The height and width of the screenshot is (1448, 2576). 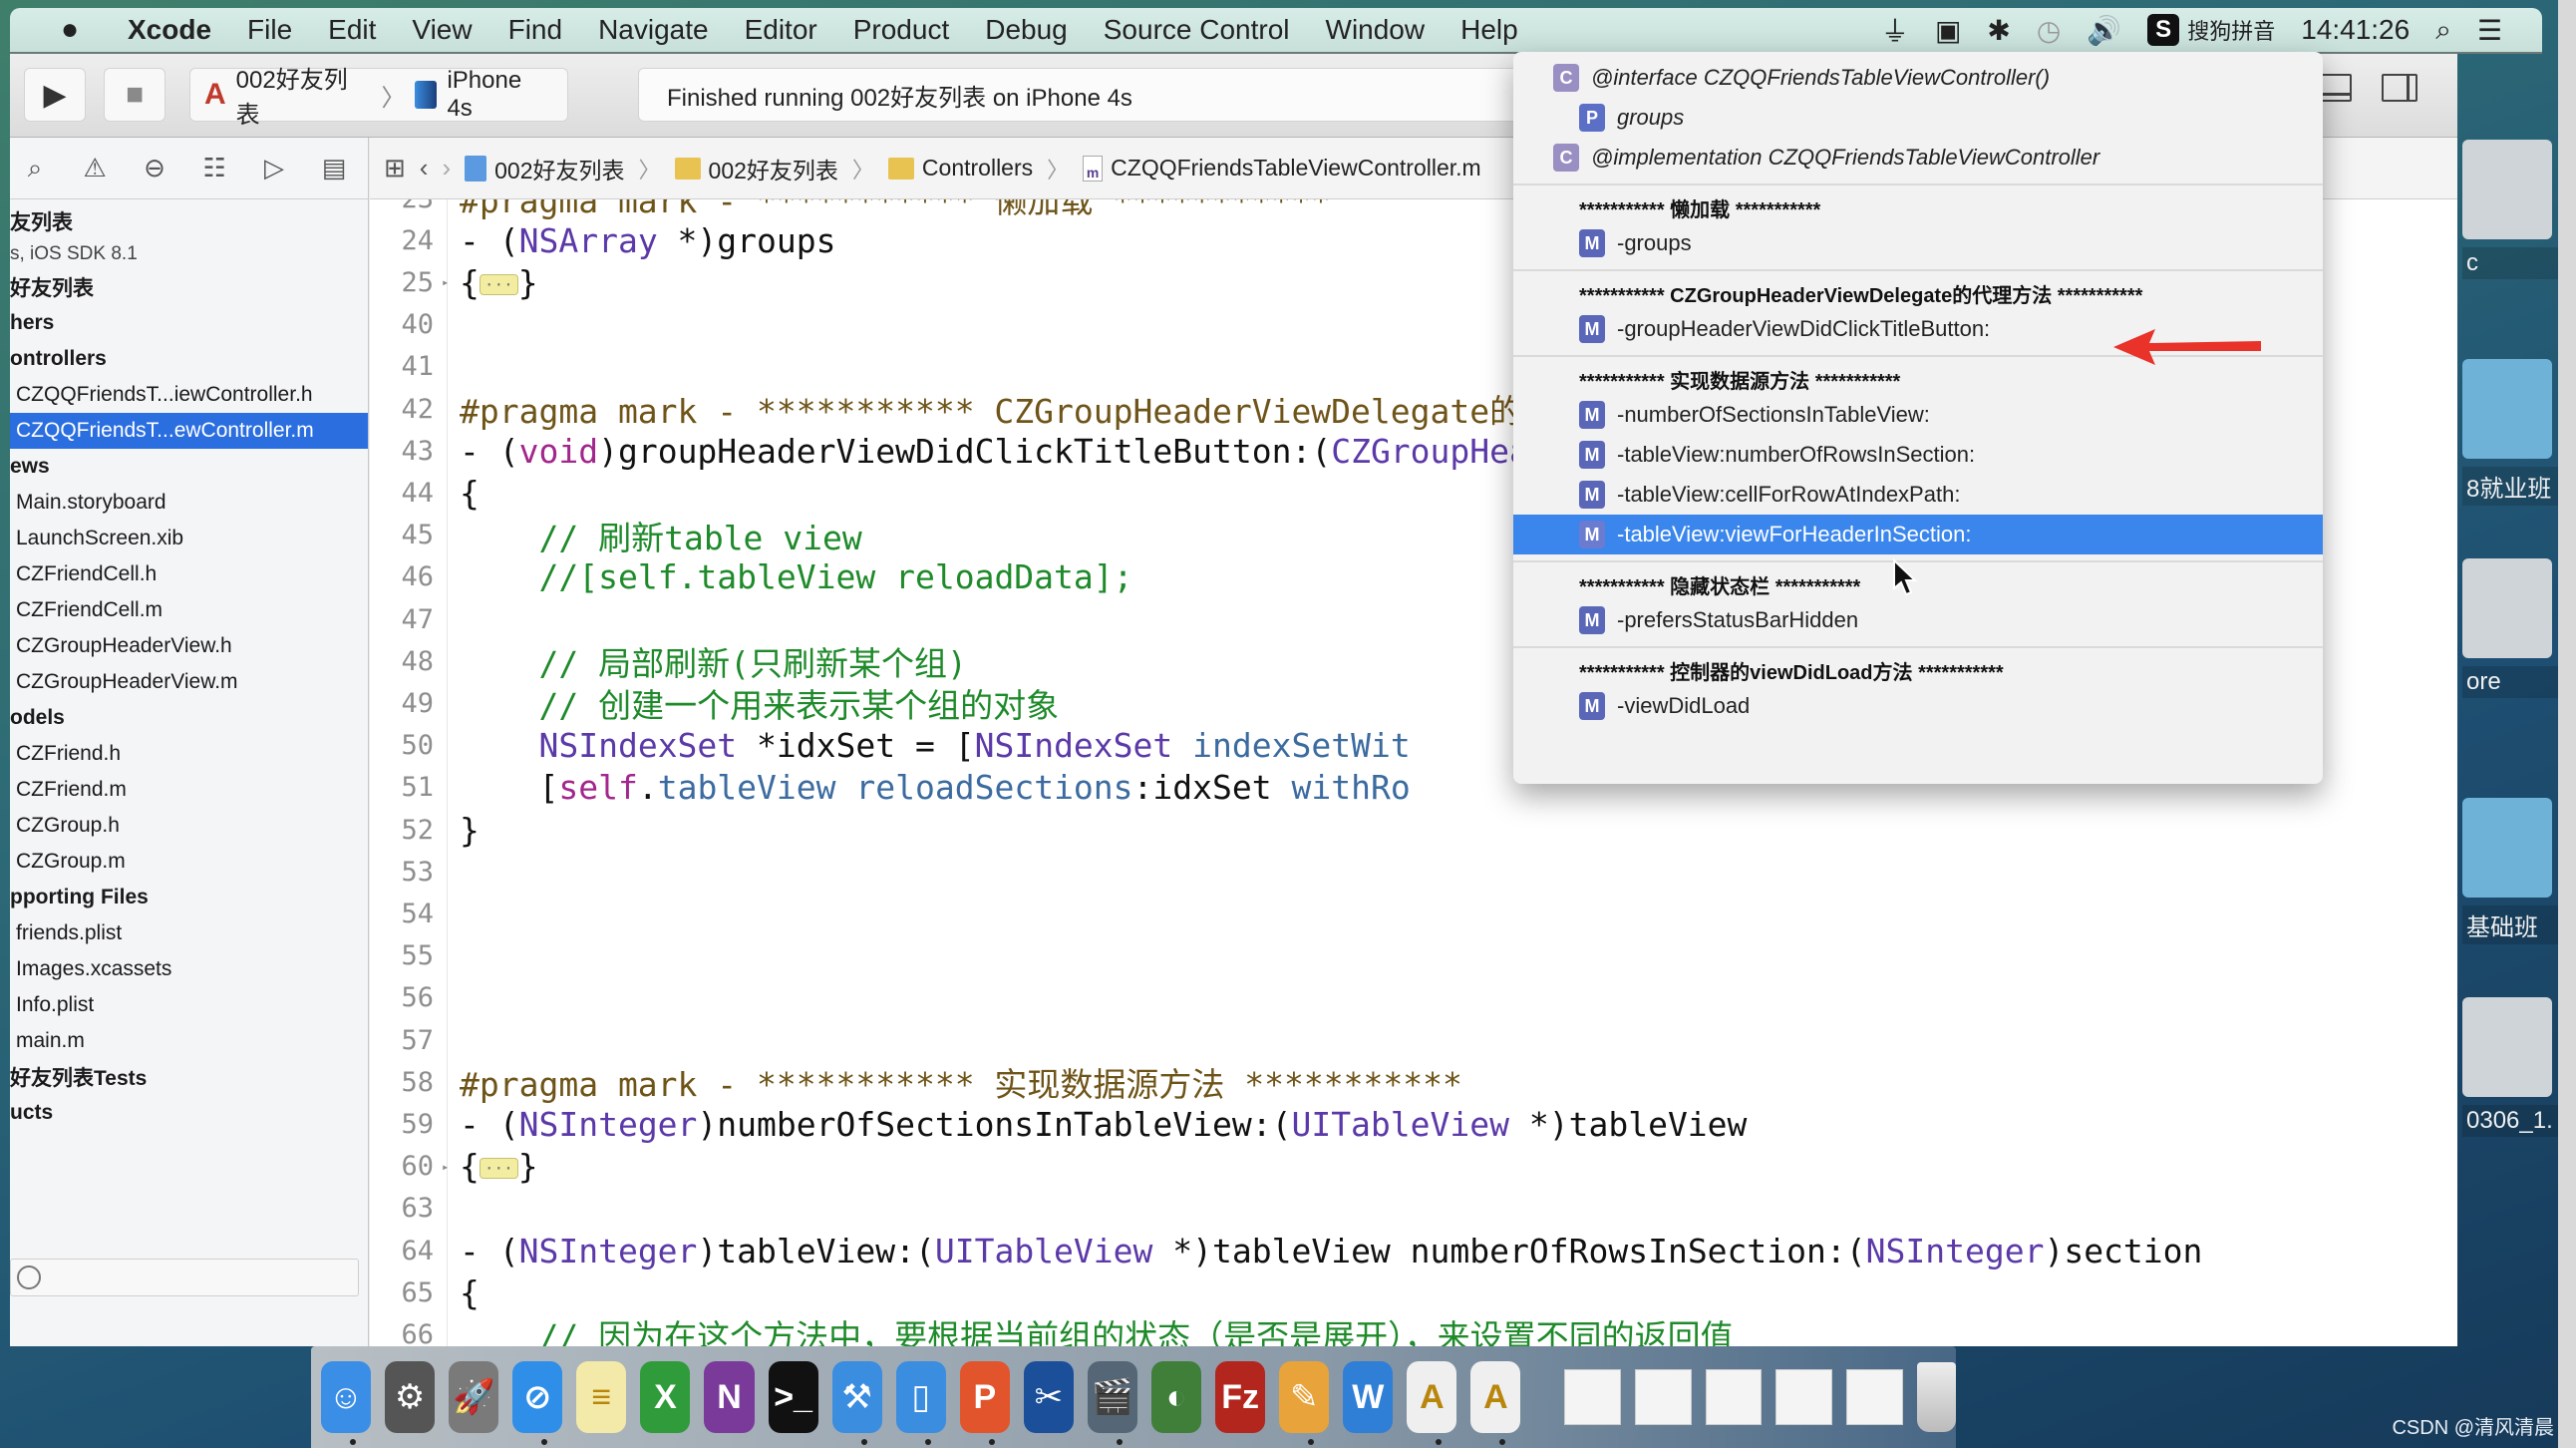 I want to click on navigator-file-item: CZFriendCell.m, so click(x=189, y=610).